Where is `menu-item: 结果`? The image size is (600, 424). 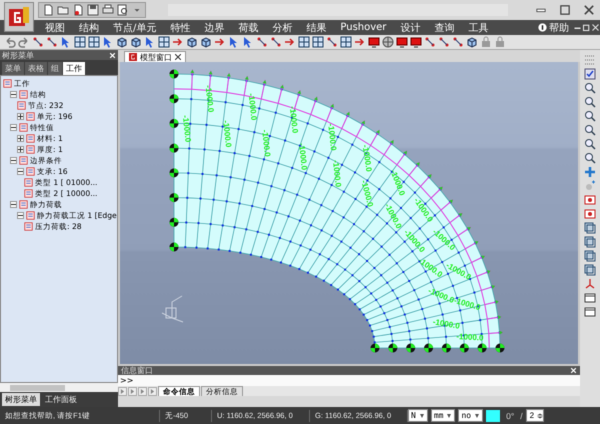
menu-item: 结果 is located at coordinates (316, 27).